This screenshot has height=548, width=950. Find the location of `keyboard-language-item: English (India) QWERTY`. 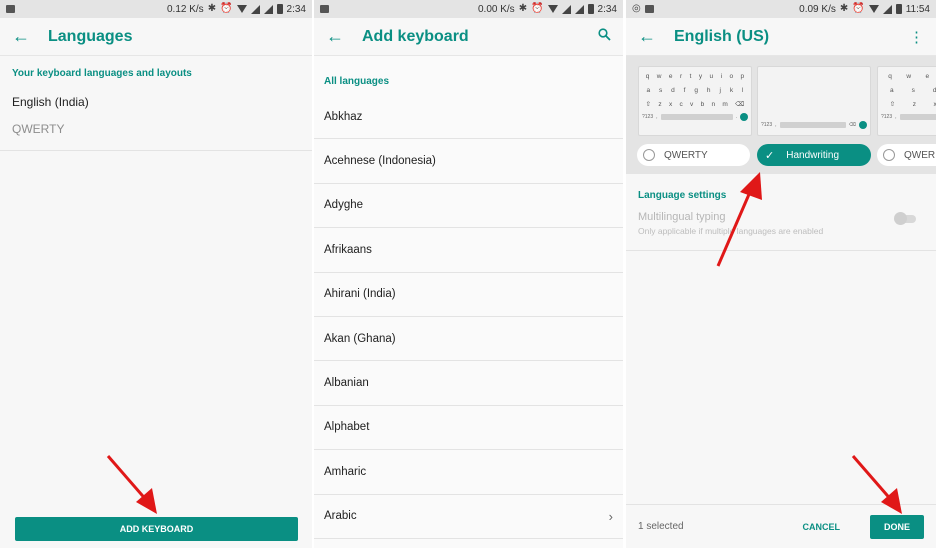

keyboard-language-item: English (India) QWERTY is located at coordinates (156, 115).